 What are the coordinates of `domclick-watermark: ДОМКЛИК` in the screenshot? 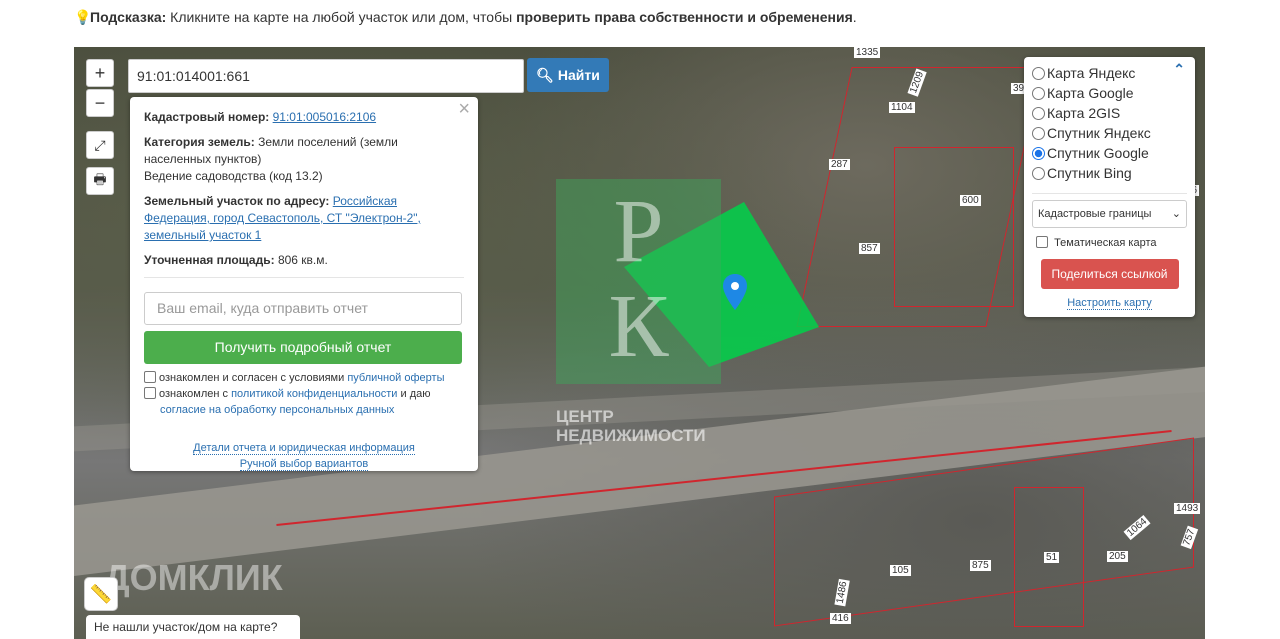 It's located at (193, 577).